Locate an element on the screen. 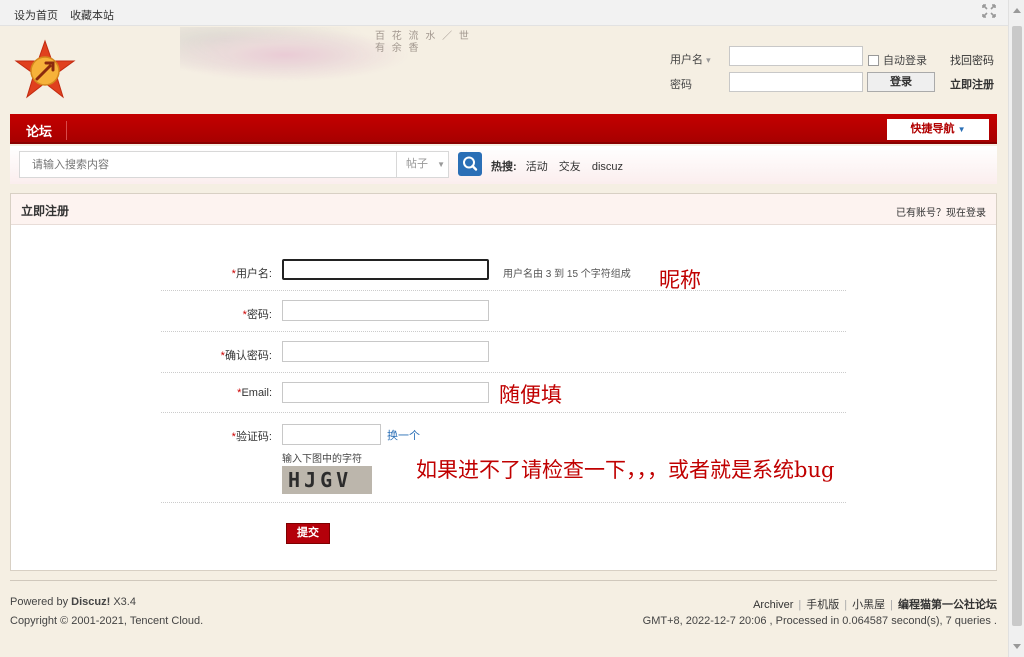 The height and width of the screenshot is (657, 1024). login-password-input is located at coordinates (796, 82).